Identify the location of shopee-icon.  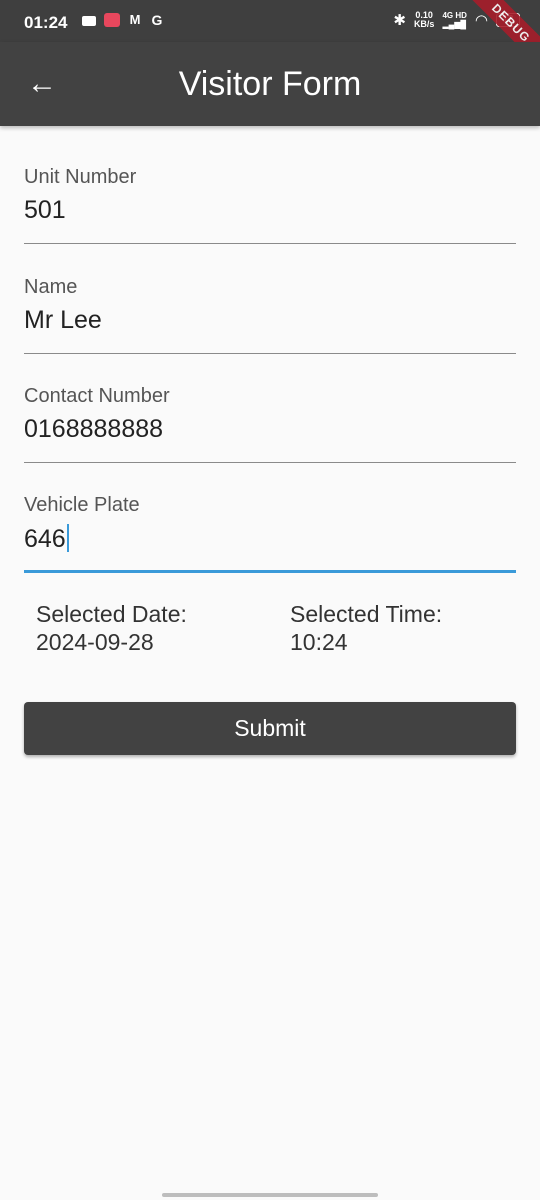
(112, 20).